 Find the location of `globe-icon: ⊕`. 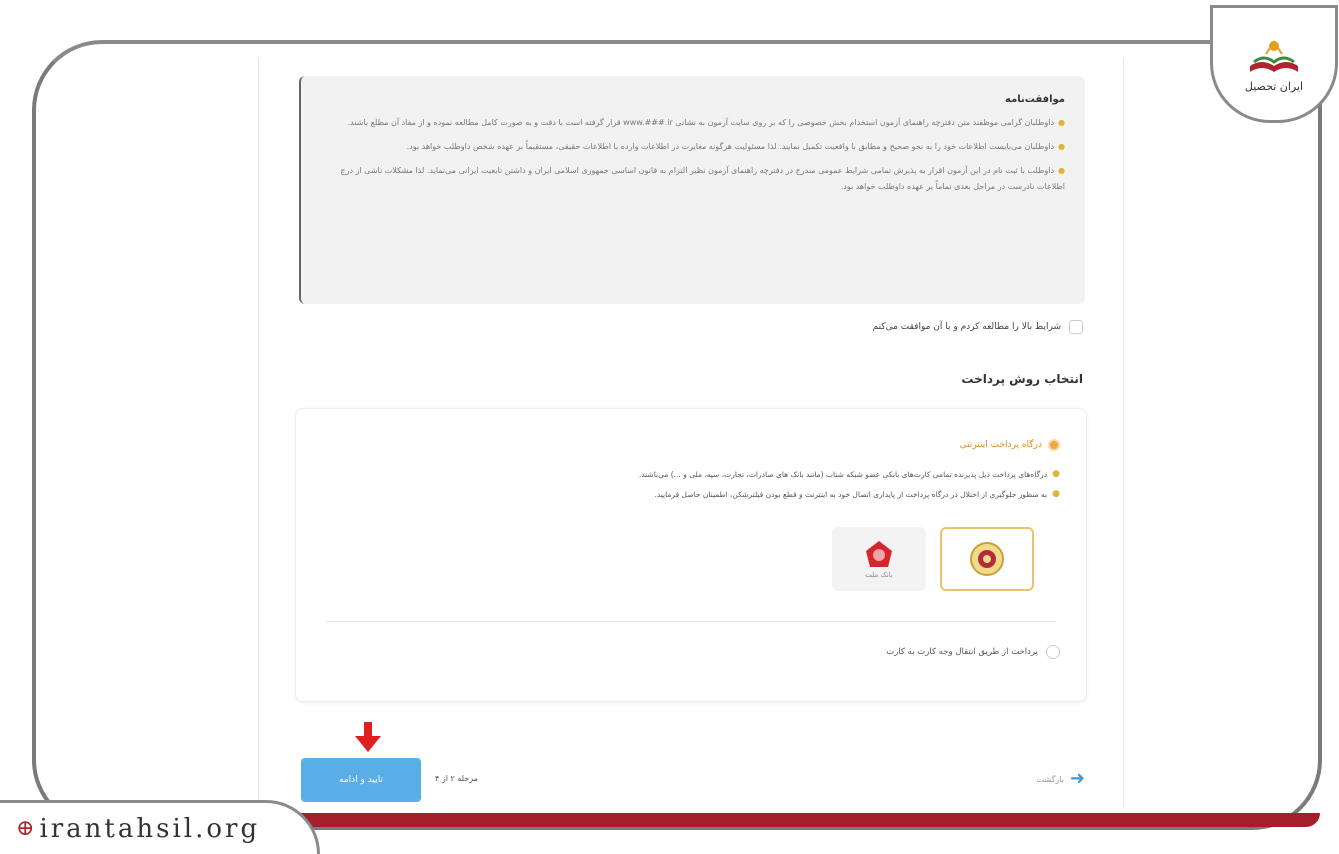

globe-icon: ⊕ is located at coordinates (27, 828).